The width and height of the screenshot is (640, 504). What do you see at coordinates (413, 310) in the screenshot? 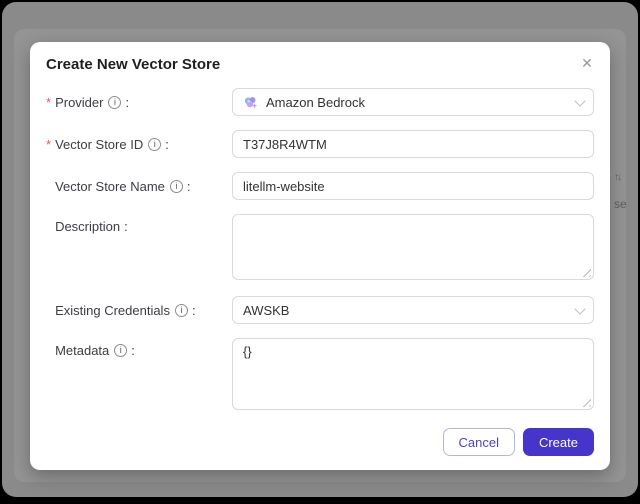
I see `existing-credentials-select: AWSKB` at bounding box center [413, 310].